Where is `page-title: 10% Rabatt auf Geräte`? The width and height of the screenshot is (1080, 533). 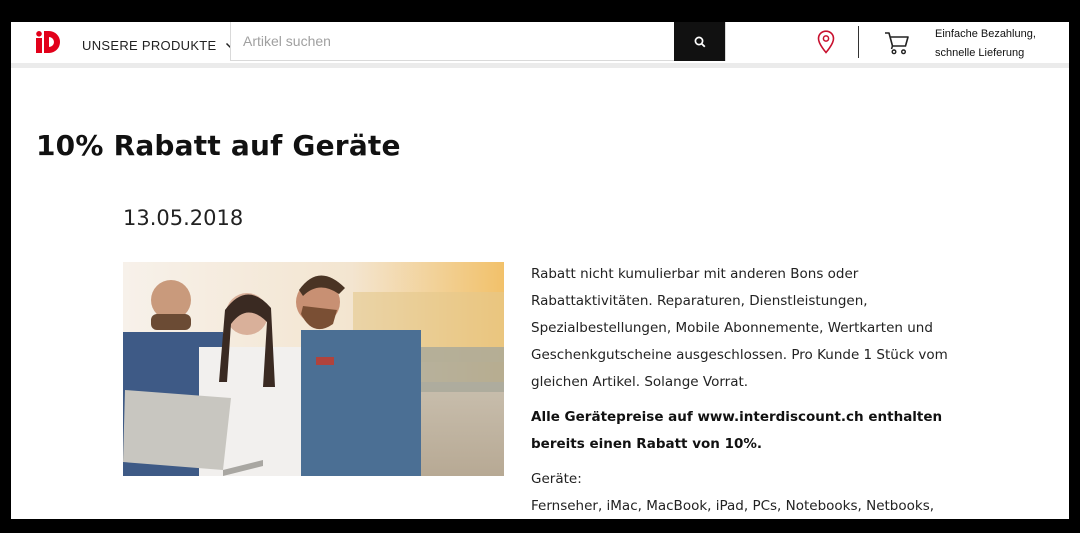 page-title: 10% Rabatt auf Geräte is located at coordinates (218, 145).